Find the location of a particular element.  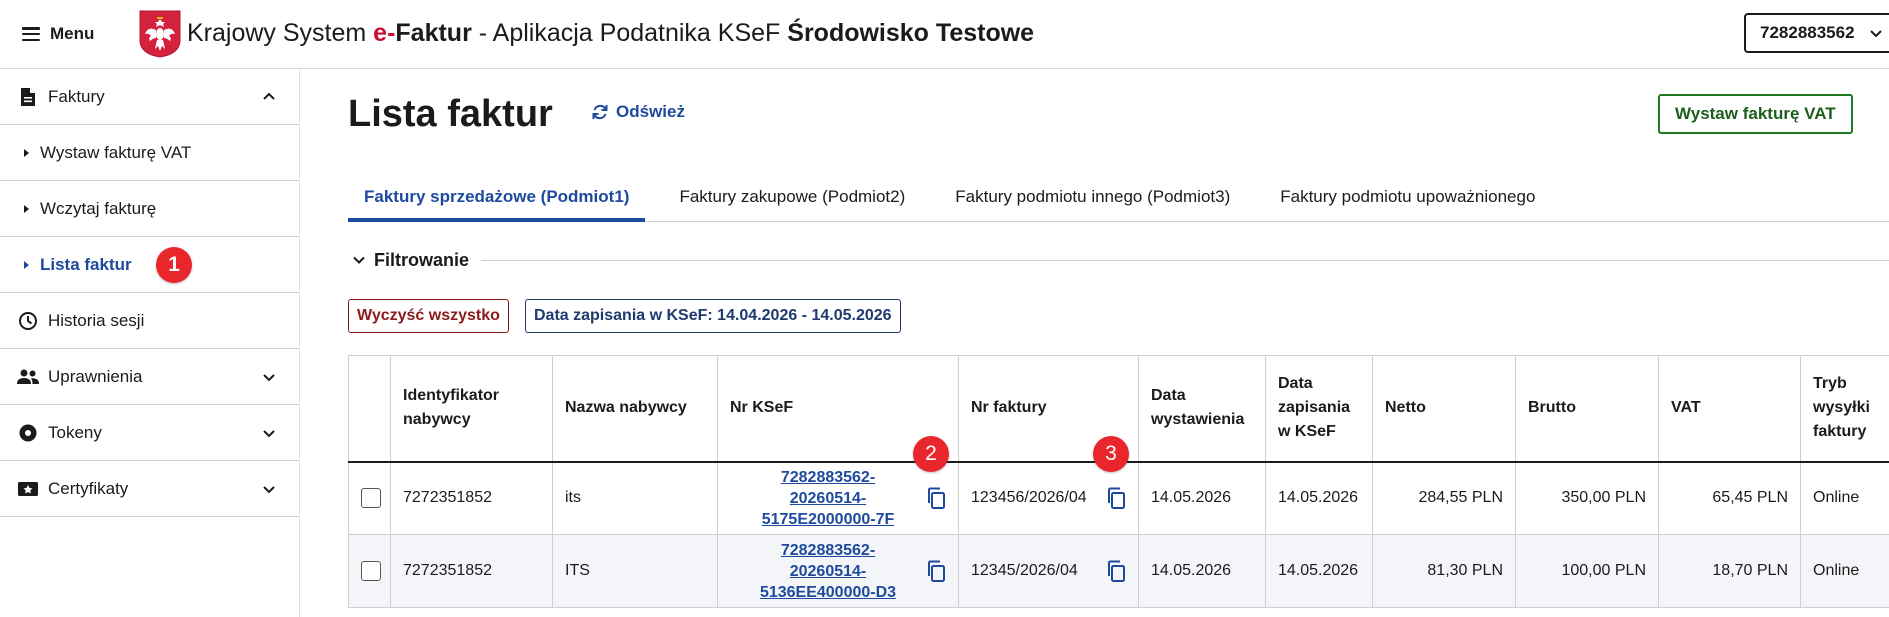

invoice-cell-content: 12345/2026/04 is located at coordinates (1048, 571).